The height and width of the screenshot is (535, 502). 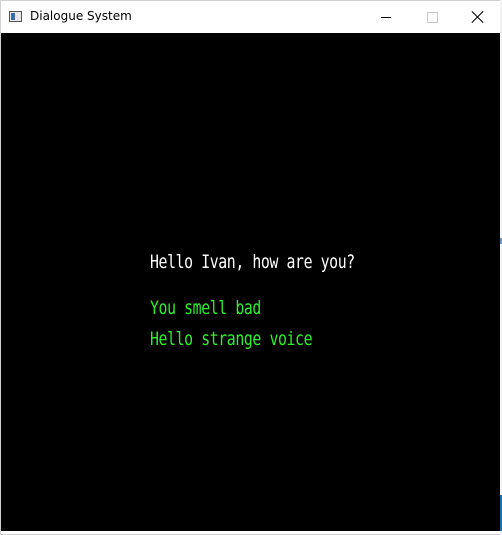 What do you see at coordinates (251, 17) in the screenshot?
I see `title-bar: Dialogue System` at bounding box center [251, 17].